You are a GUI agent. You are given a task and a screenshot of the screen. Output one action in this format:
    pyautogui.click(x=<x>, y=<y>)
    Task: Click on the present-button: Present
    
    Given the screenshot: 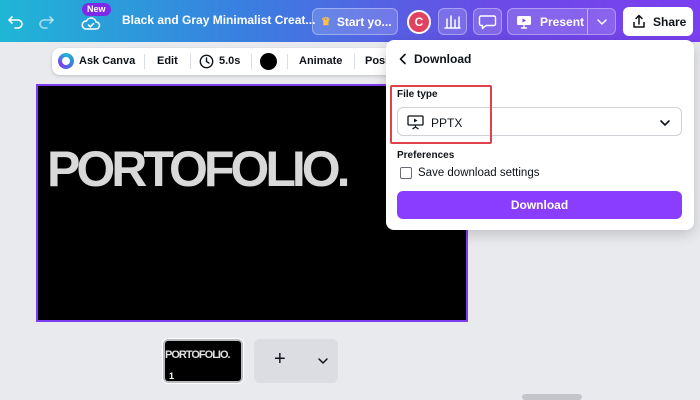 What is the action you would take?
    pyautogui.click(x=561, y=21)
    